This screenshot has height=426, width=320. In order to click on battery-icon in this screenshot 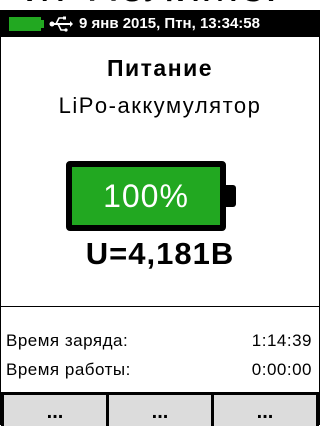, I will do `click(25, 24)`.